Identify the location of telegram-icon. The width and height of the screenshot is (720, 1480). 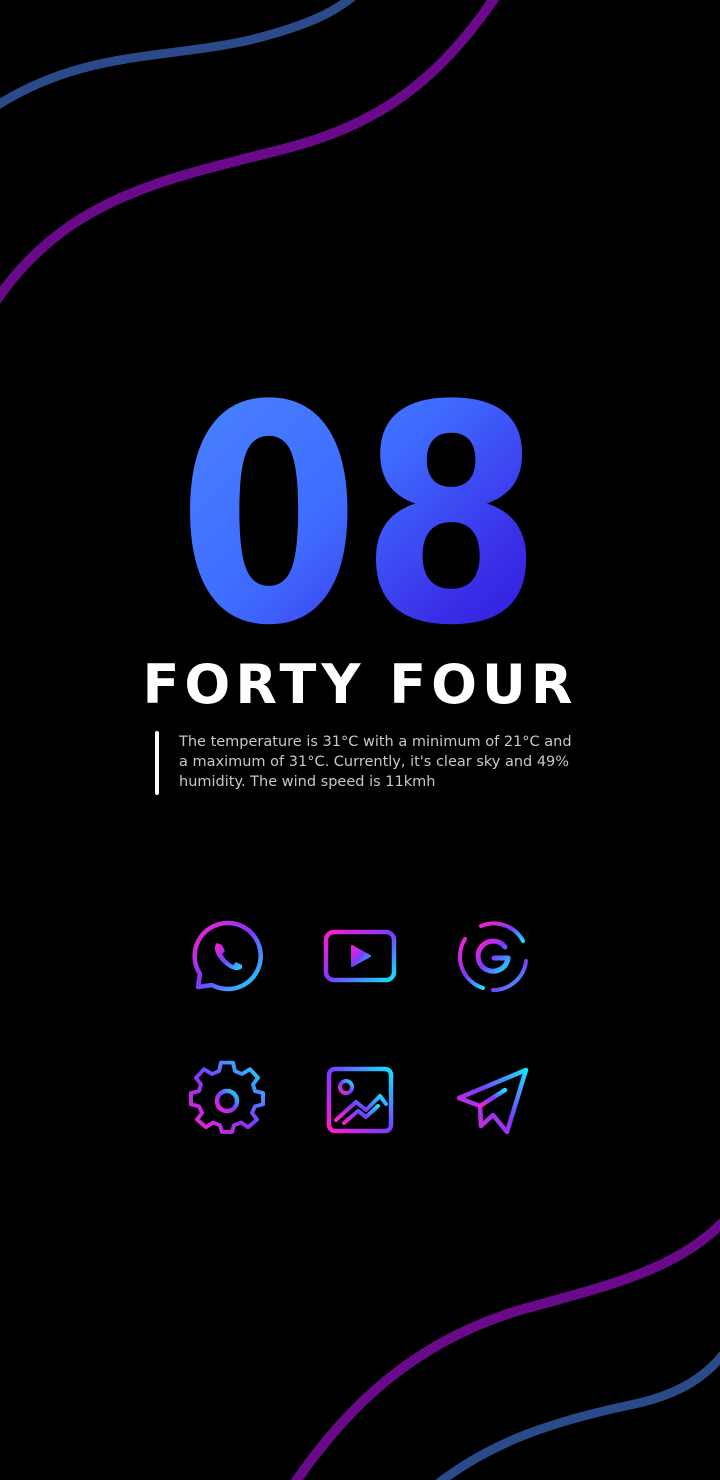
(492, 1101).